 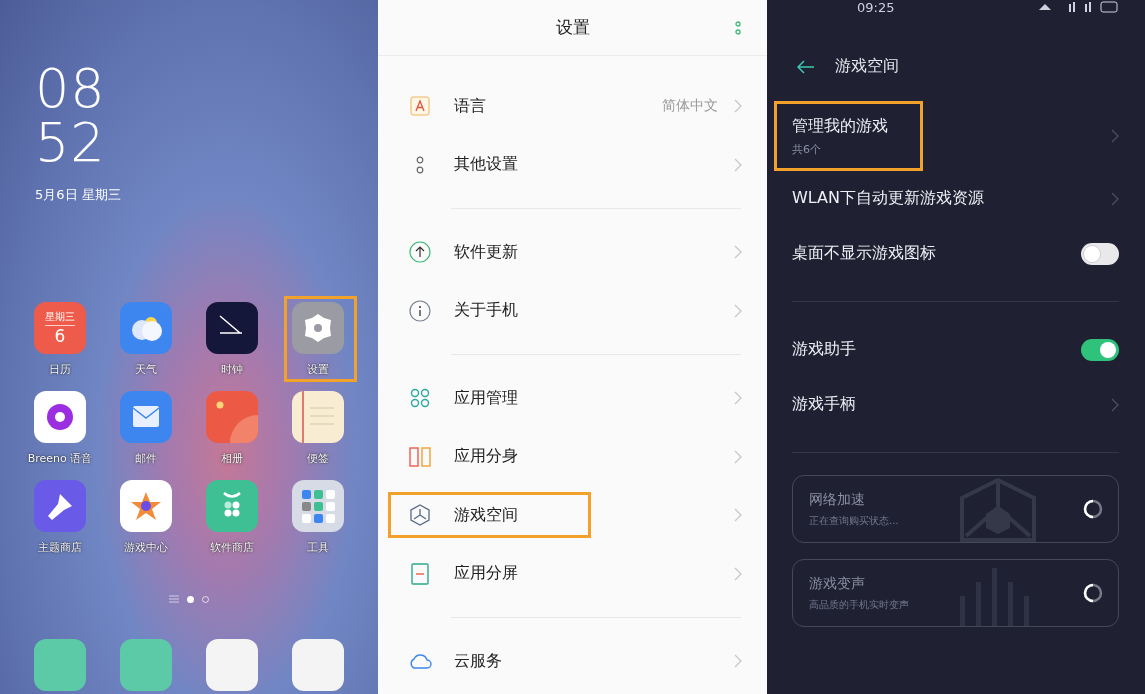 What do you see at coordinates (60, 547) in the screenshot?
I see `app-label: 主题商店` at bounding box center [60, 547].